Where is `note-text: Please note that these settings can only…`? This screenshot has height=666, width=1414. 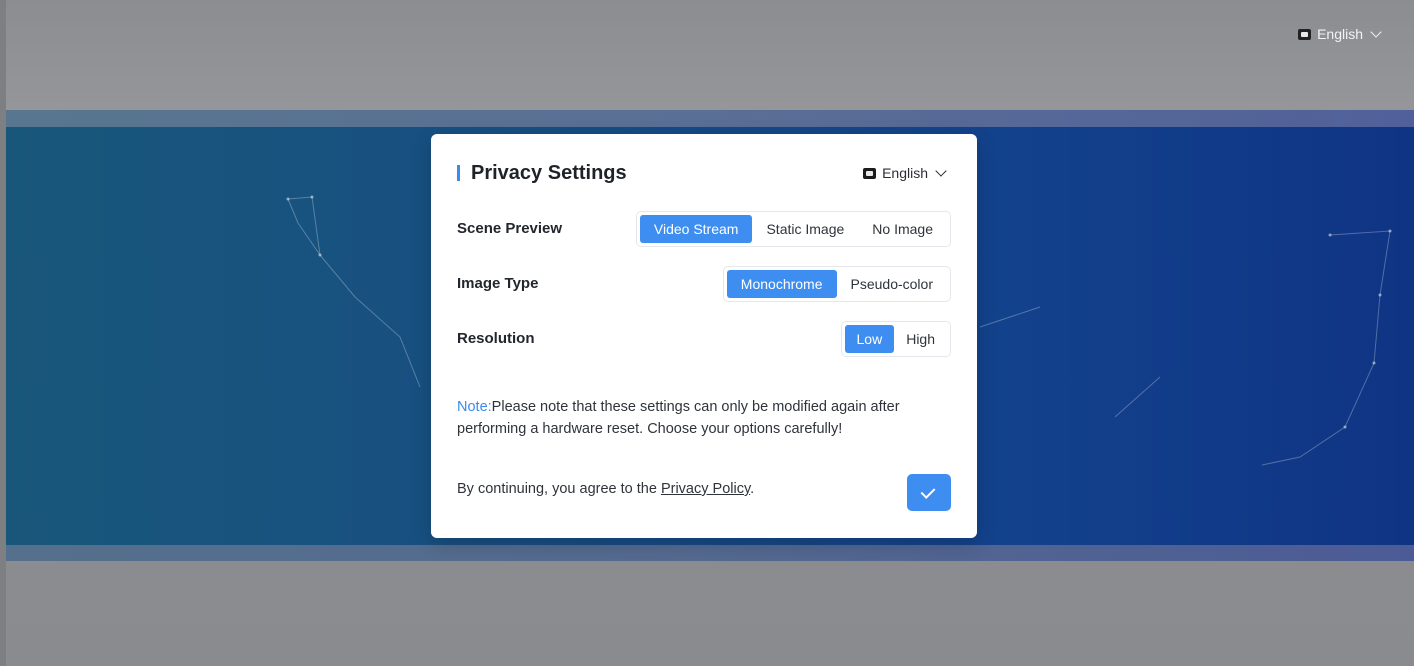
note-text: Please note that these settings can only… is located at coordinates (678, 418).